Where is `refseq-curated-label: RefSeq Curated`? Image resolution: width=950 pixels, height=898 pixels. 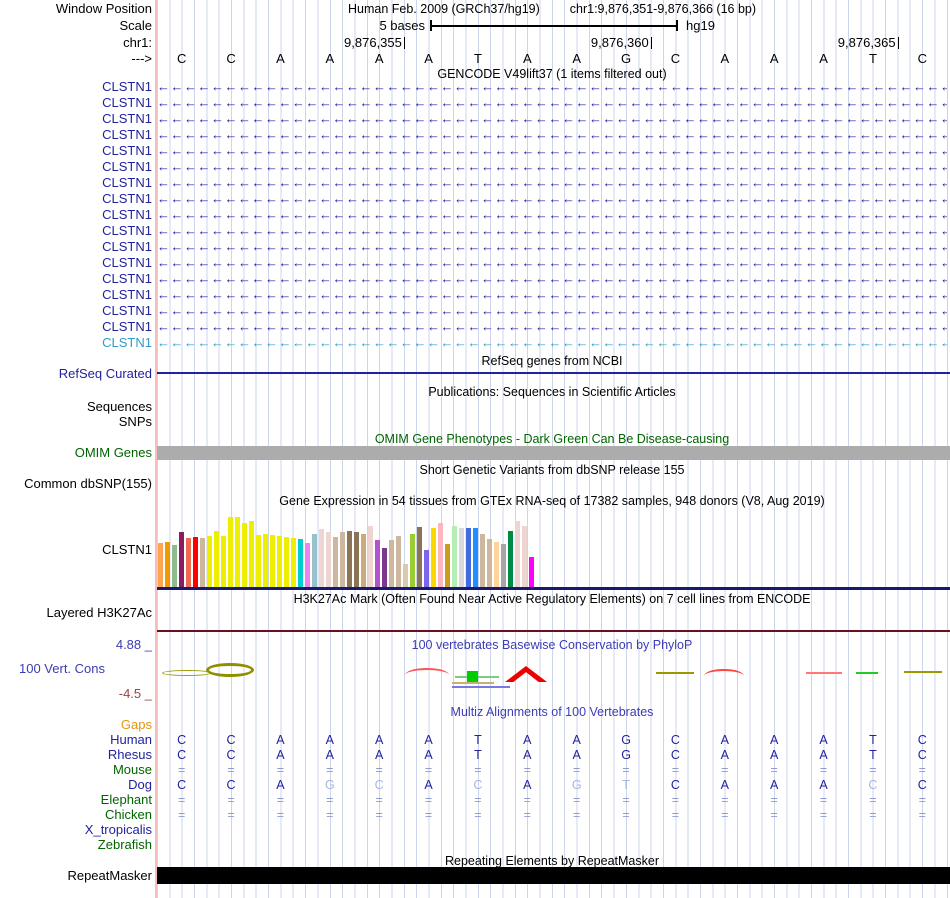
refseq-curated-label: RefSeq Curated is located at coordinates (76, 374).